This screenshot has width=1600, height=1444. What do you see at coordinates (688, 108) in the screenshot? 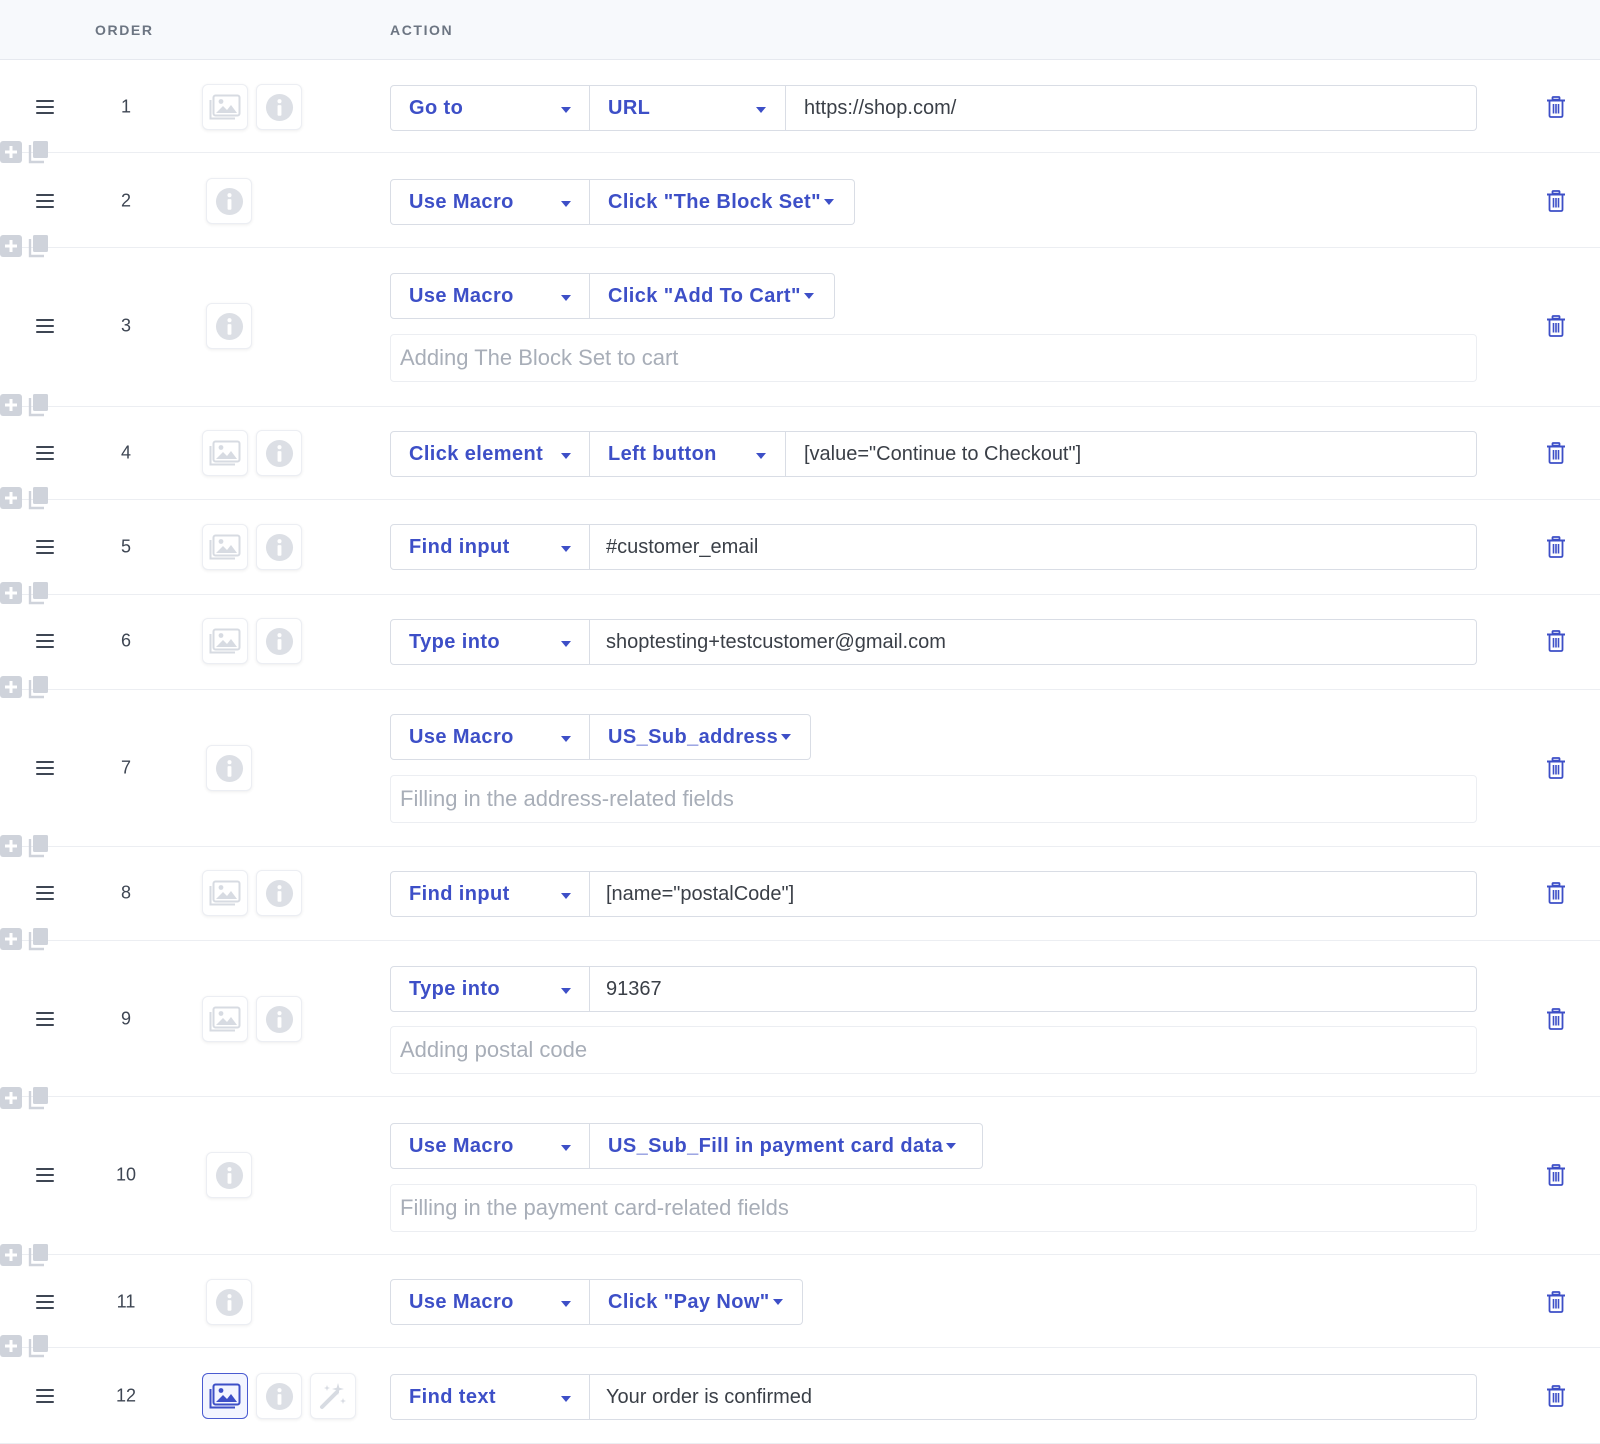
I see `option-select: URL` at bounding box center [688, 108].